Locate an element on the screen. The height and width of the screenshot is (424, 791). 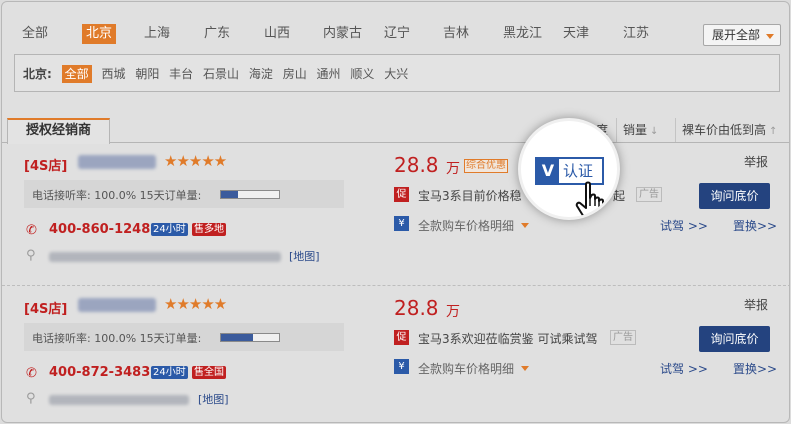
province-liaoning: 辽宁 is located at coordinates (397, 34).